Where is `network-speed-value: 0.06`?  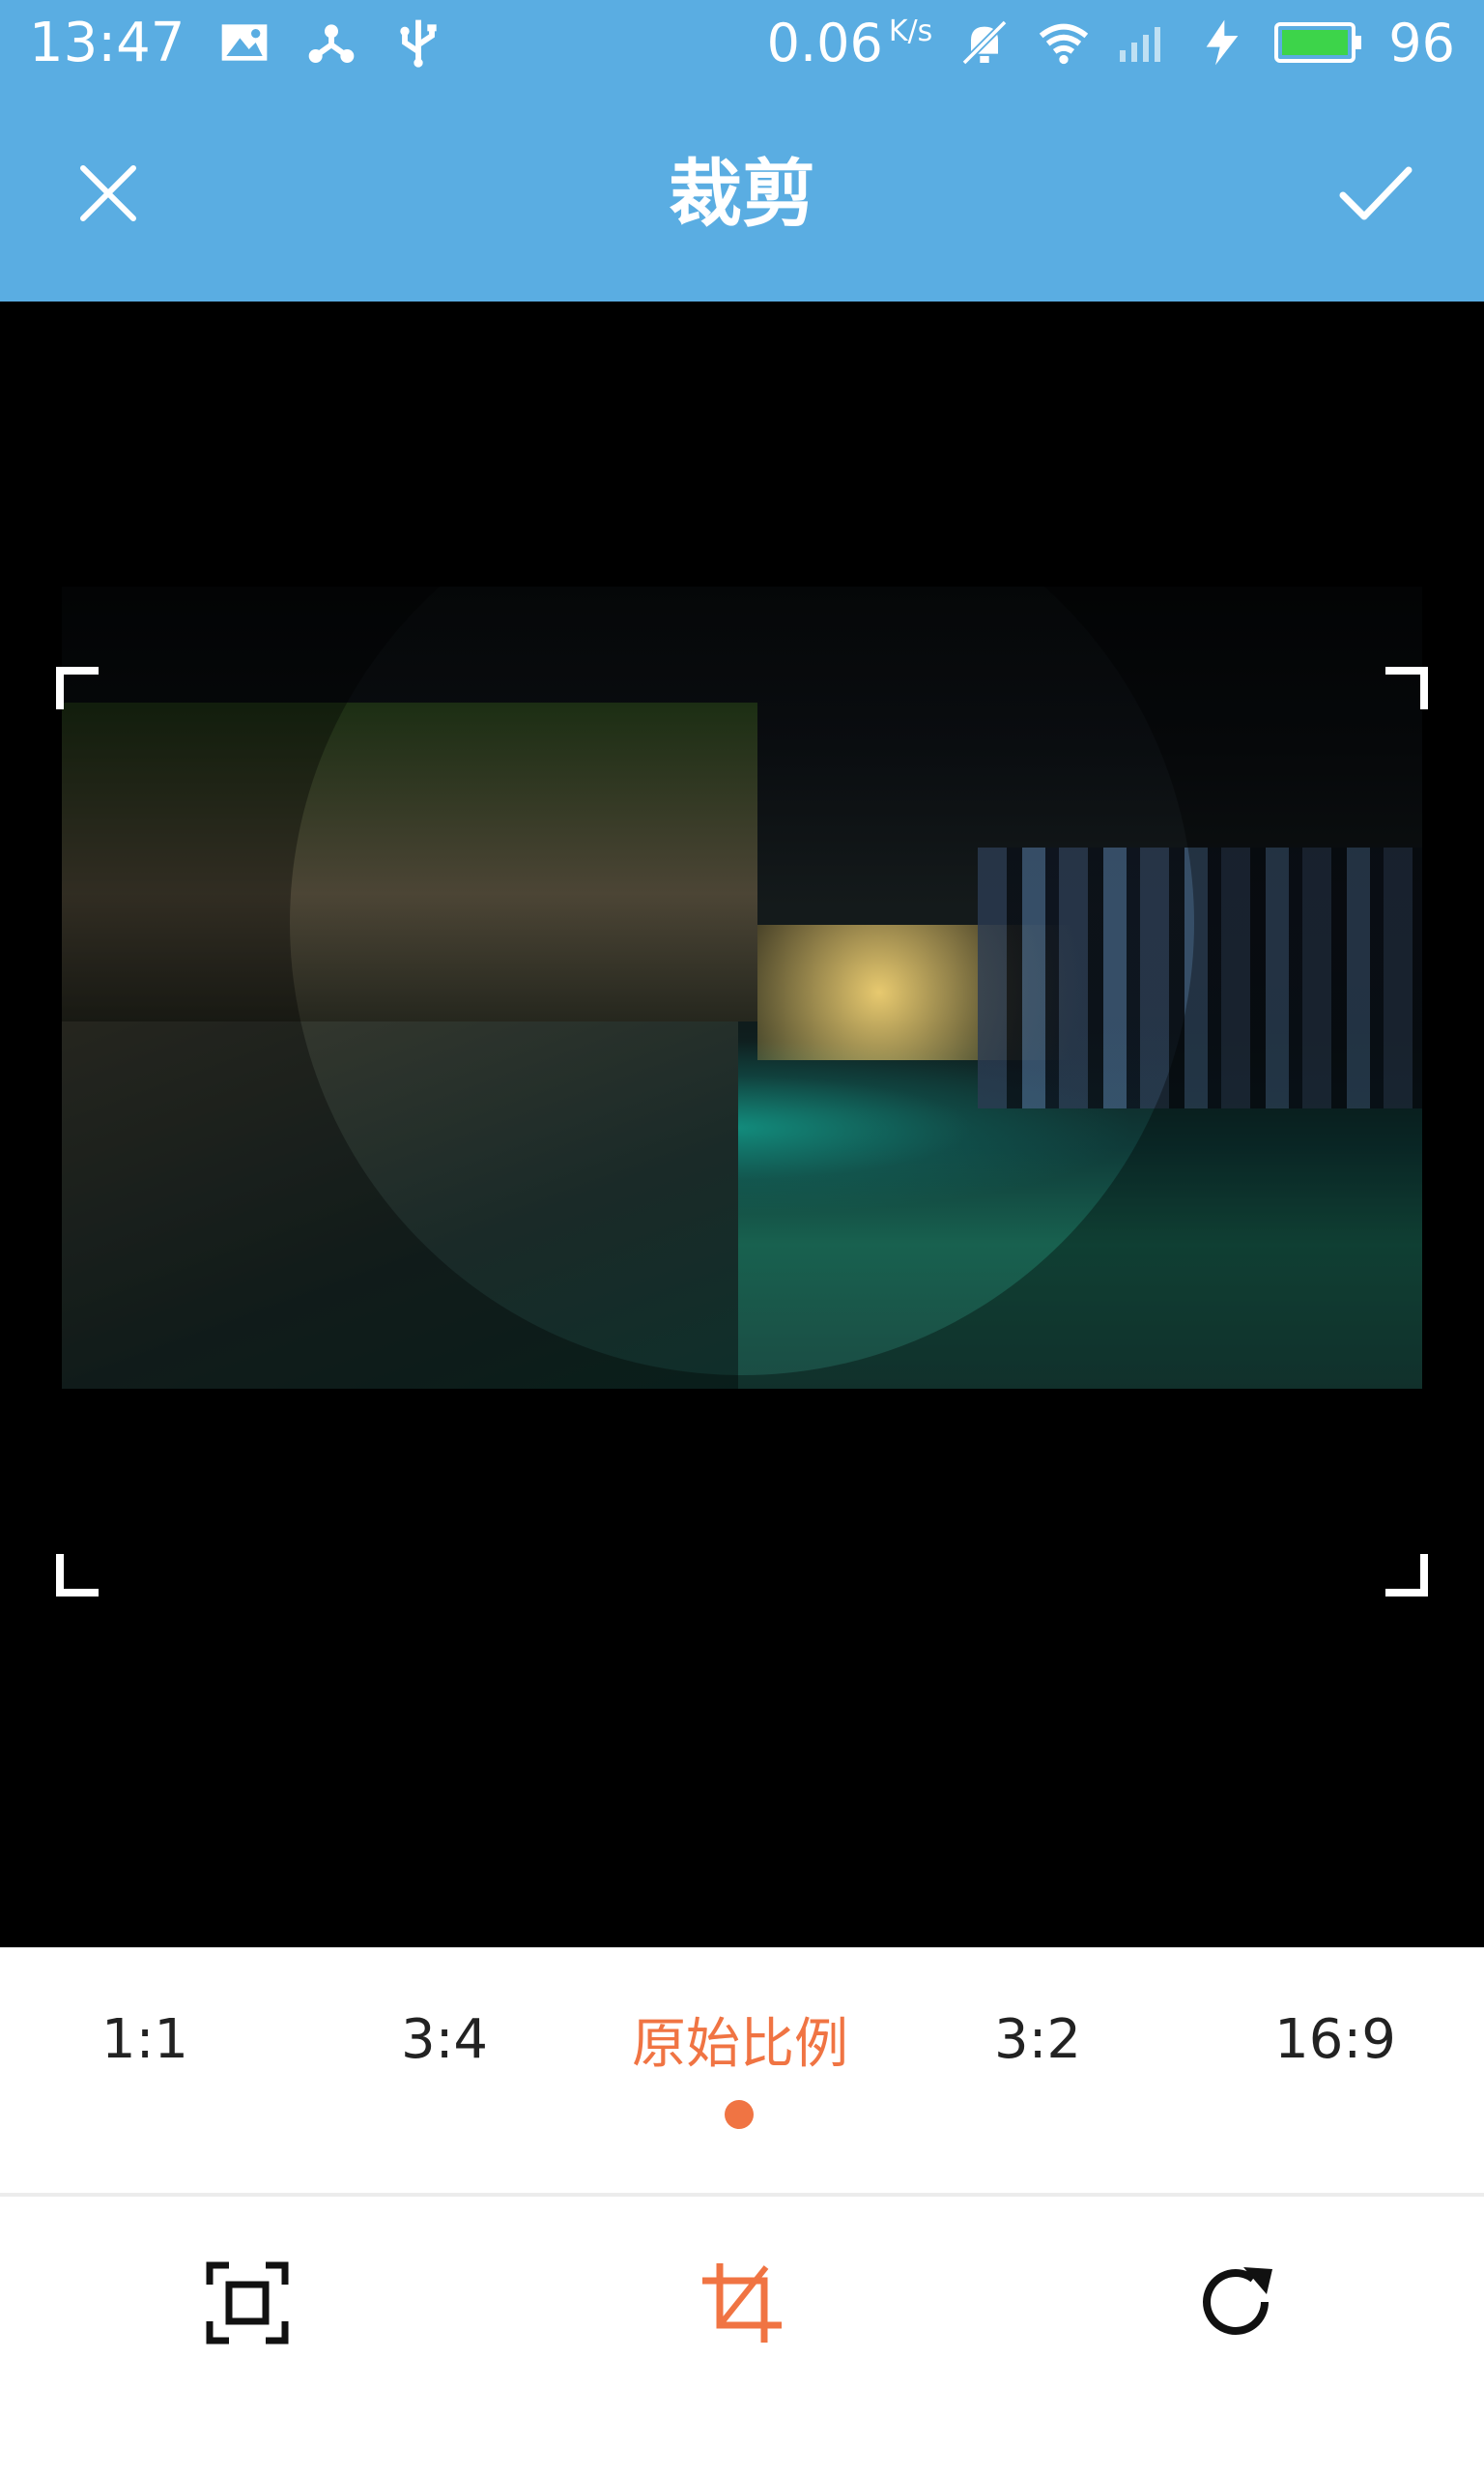
network-speed-value: 0.06 is located at coordinates (824, 42).